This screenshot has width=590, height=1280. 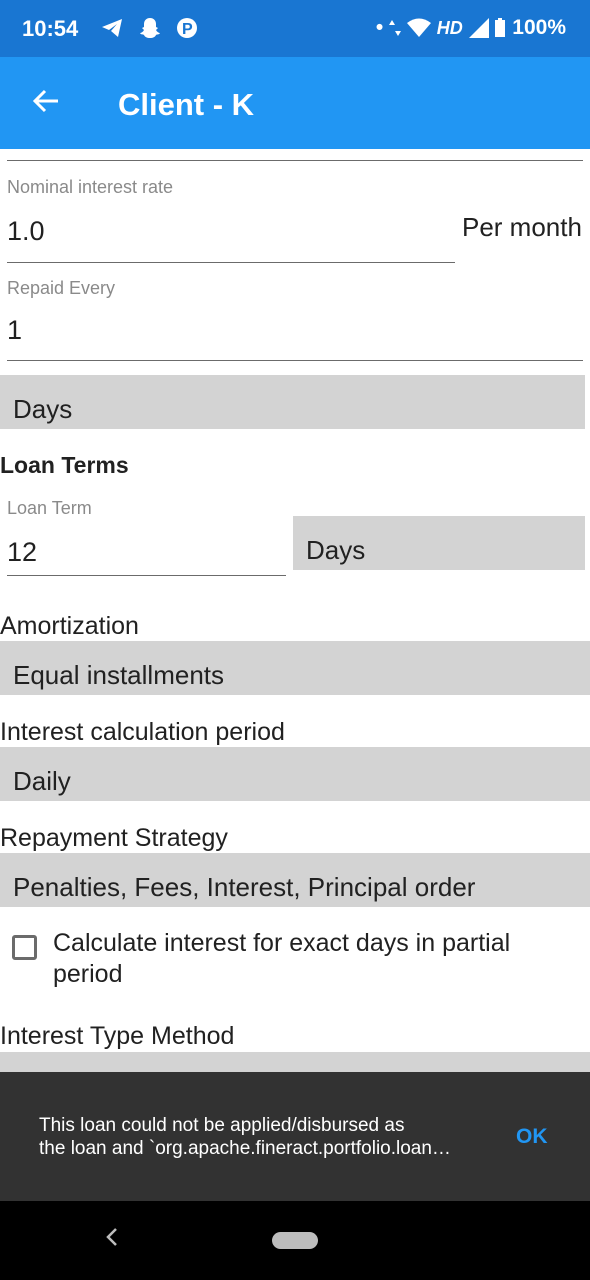 I want to click on repaid-frequency-dropdown: Days, so click(x=292, y=402).